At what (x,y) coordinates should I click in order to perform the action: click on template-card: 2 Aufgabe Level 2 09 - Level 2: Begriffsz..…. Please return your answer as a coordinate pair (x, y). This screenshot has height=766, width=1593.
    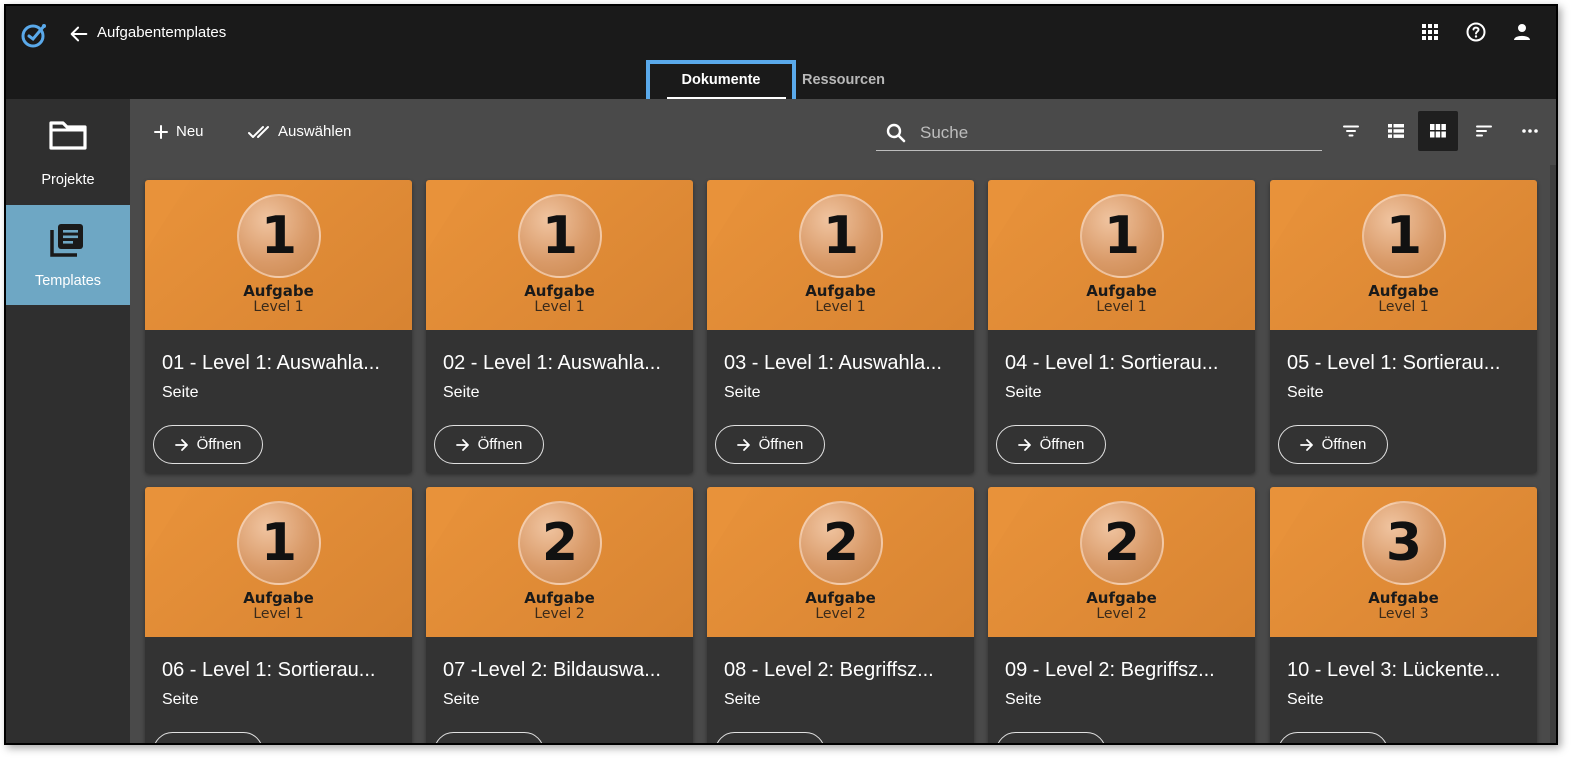
    Looking at the image, I should click on (1121, 616).